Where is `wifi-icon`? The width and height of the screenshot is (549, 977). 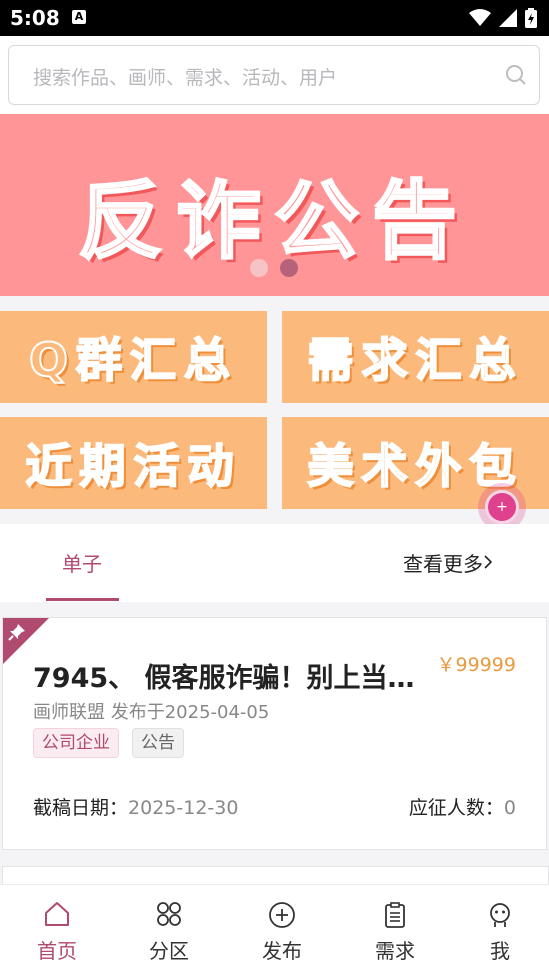
wifi-icon is located at coordinates (480, 17).